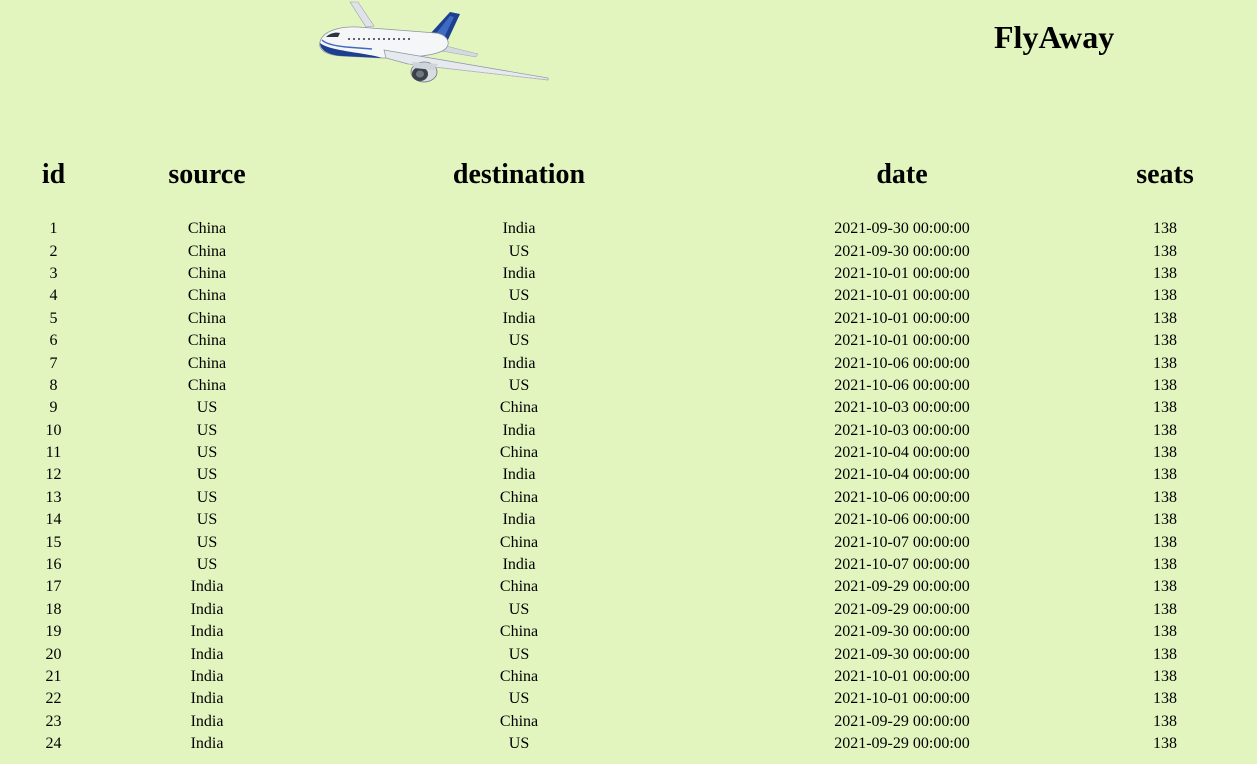 The height and width of the screenshot is (764, 1257). I want to click on cell-date: 2021-10-03 00:00:00, so click(902, 430).